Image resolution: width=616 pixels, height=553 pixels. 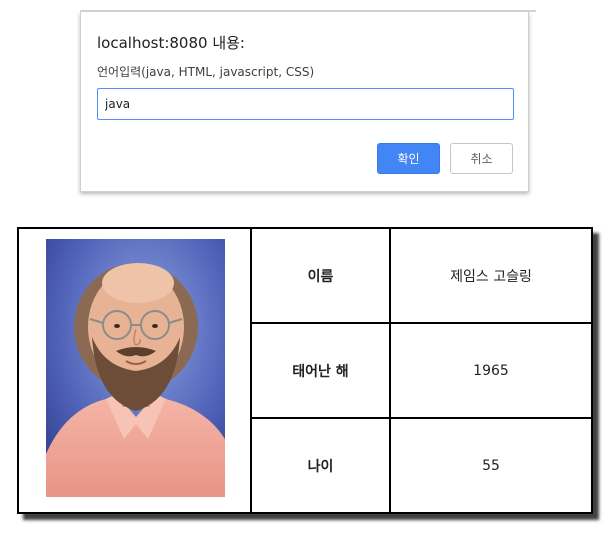 I want to click on prompt-input, so click(x=305, y=104).